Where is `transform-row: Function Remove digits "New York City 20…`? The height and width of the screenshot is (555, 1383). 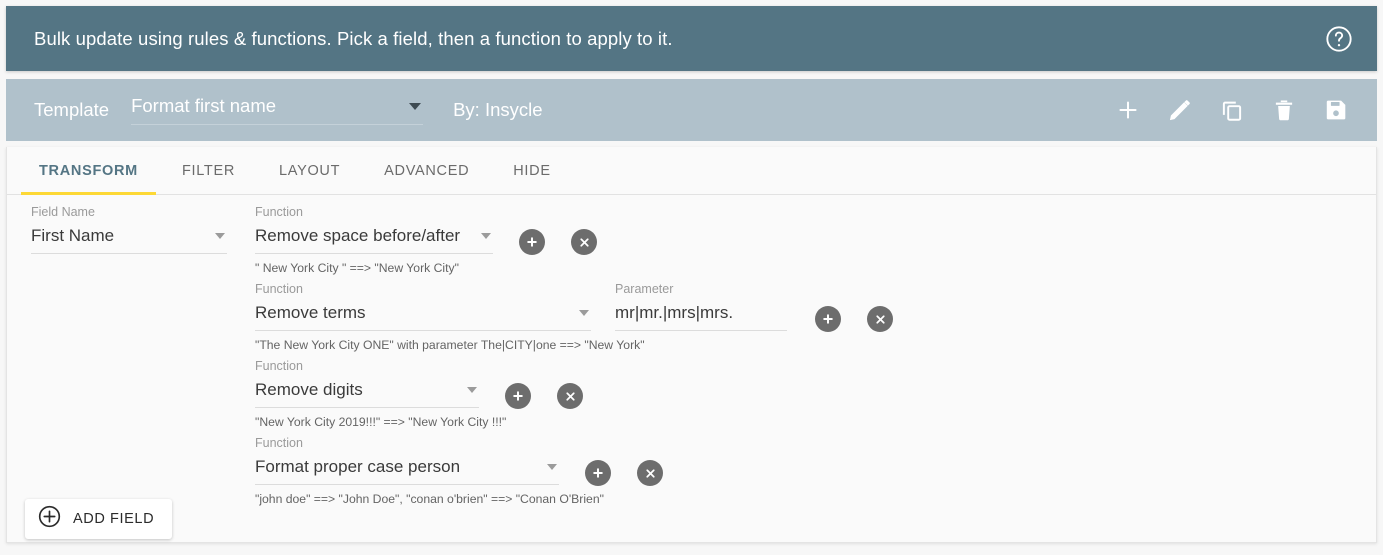
transform-row: Function Remove digits "New York City 20… is located at coordinates (691, 394).